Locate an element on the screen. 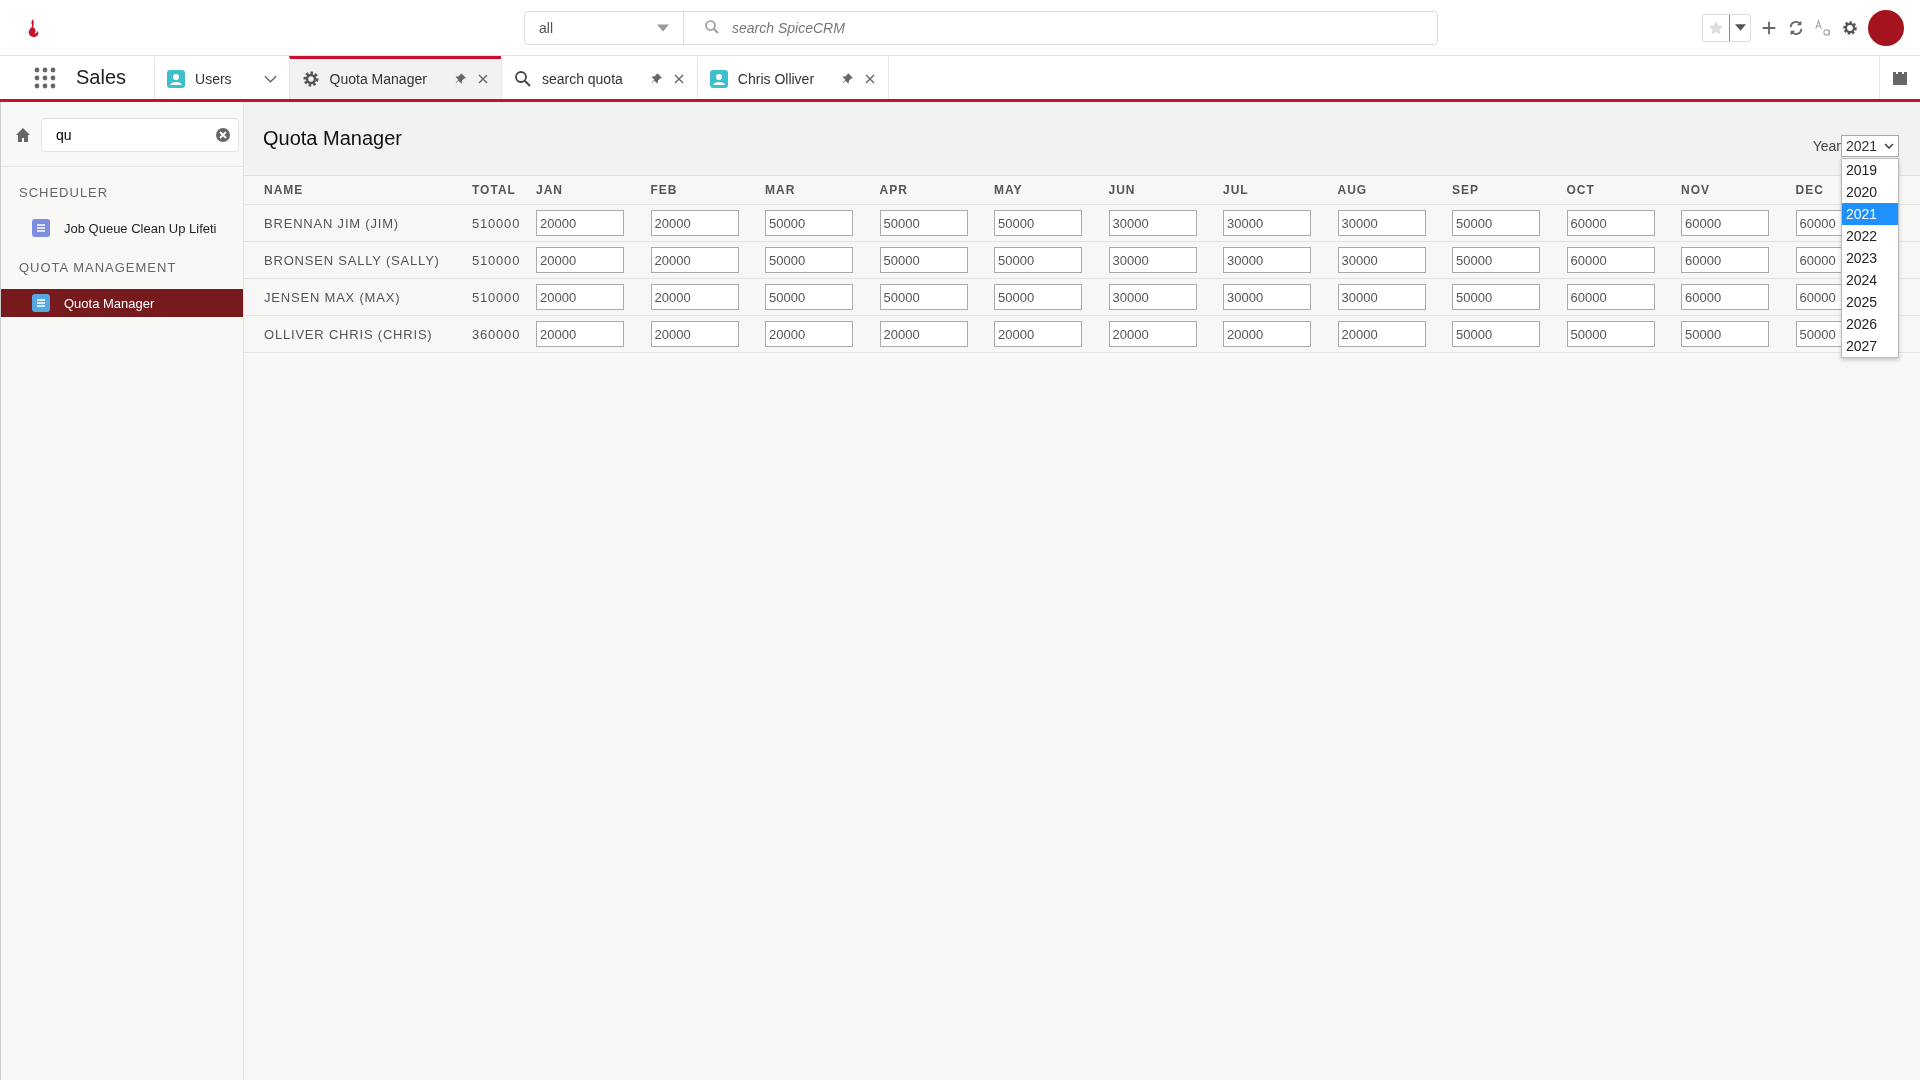  global-search-field: search SpiceCRM is located at coordinates (1061, 27).